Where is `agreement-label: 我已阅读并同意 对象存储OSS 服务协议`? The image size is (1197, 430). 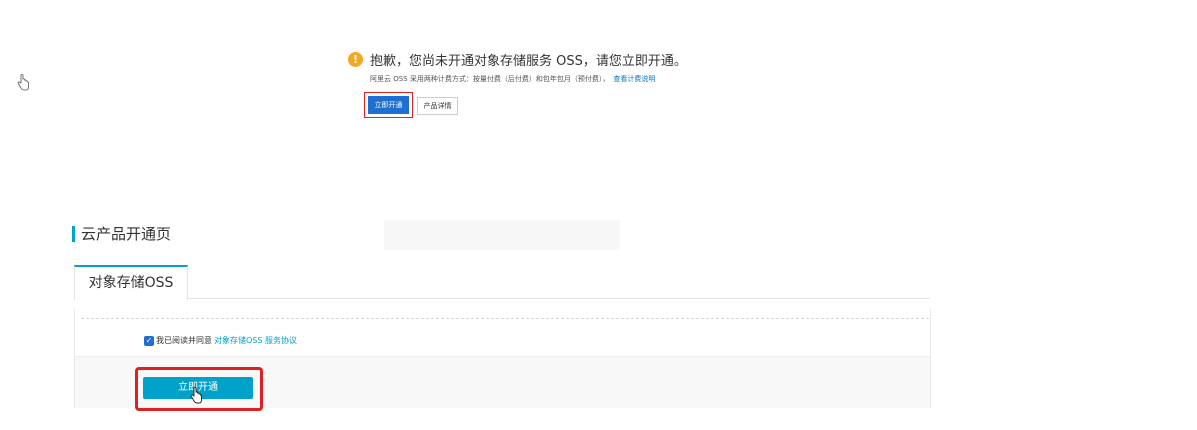 agreement-label: 我已阅读并同意 对象存储OSS 服务协议 is located at coordinates (226, 340).